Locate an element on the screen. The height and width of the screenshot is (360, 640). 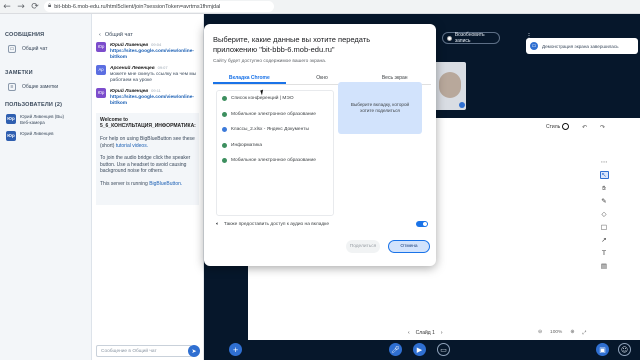
presentation-icon: ▣ is located at coordinates (602, 349).